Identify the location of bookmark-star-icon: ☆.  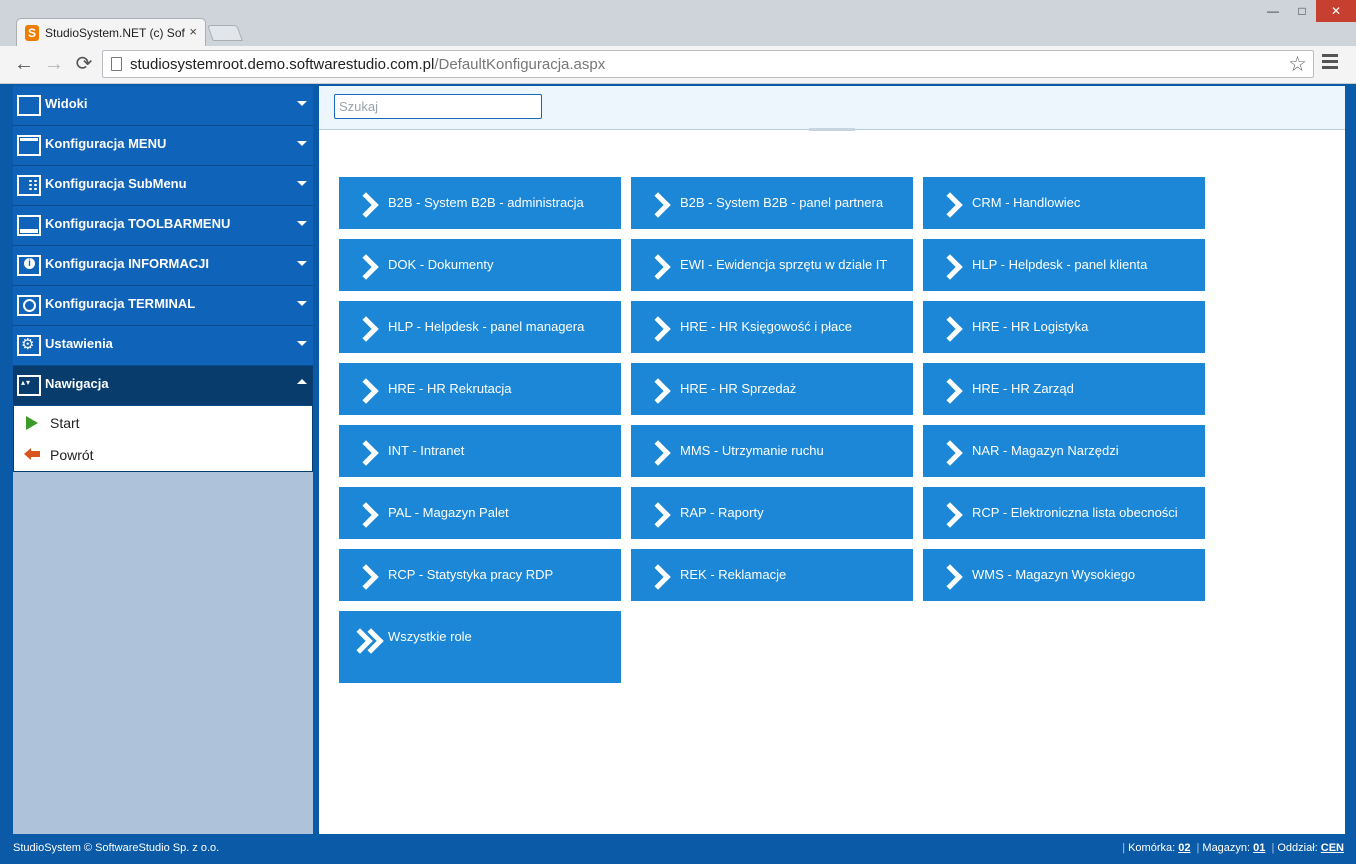
(1297, 64).